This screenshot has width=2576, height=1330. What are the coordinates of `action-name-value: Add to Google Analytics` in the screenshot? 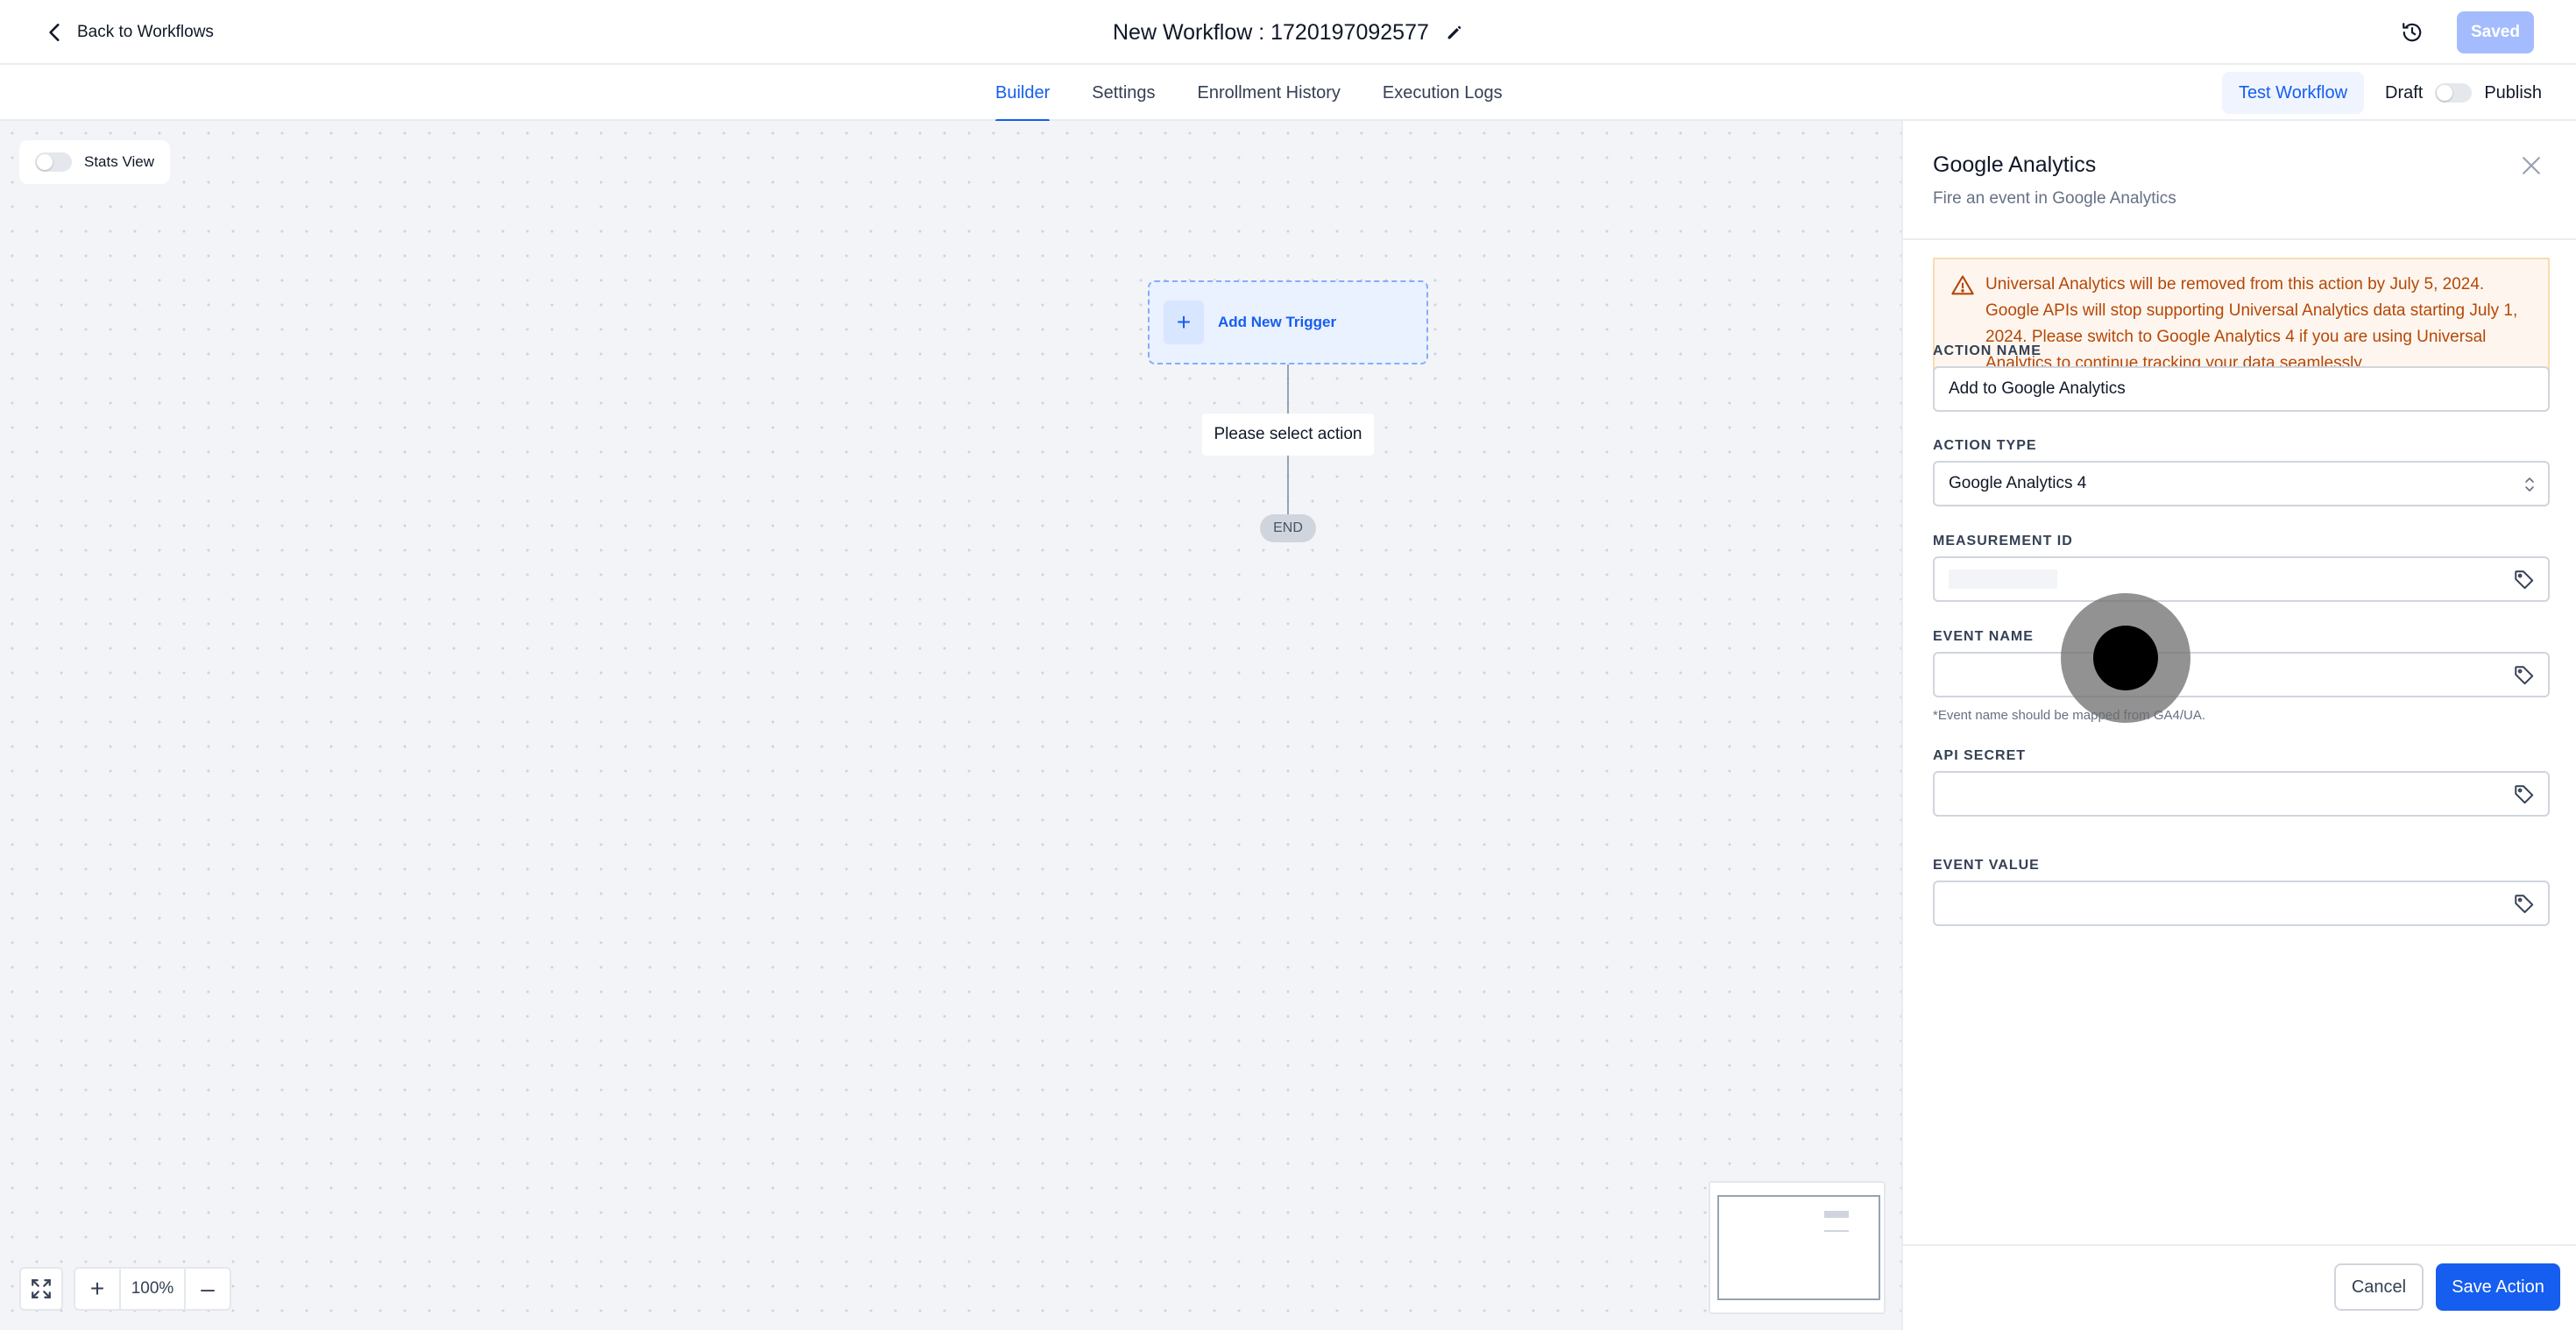 It's located at (2037, 388).